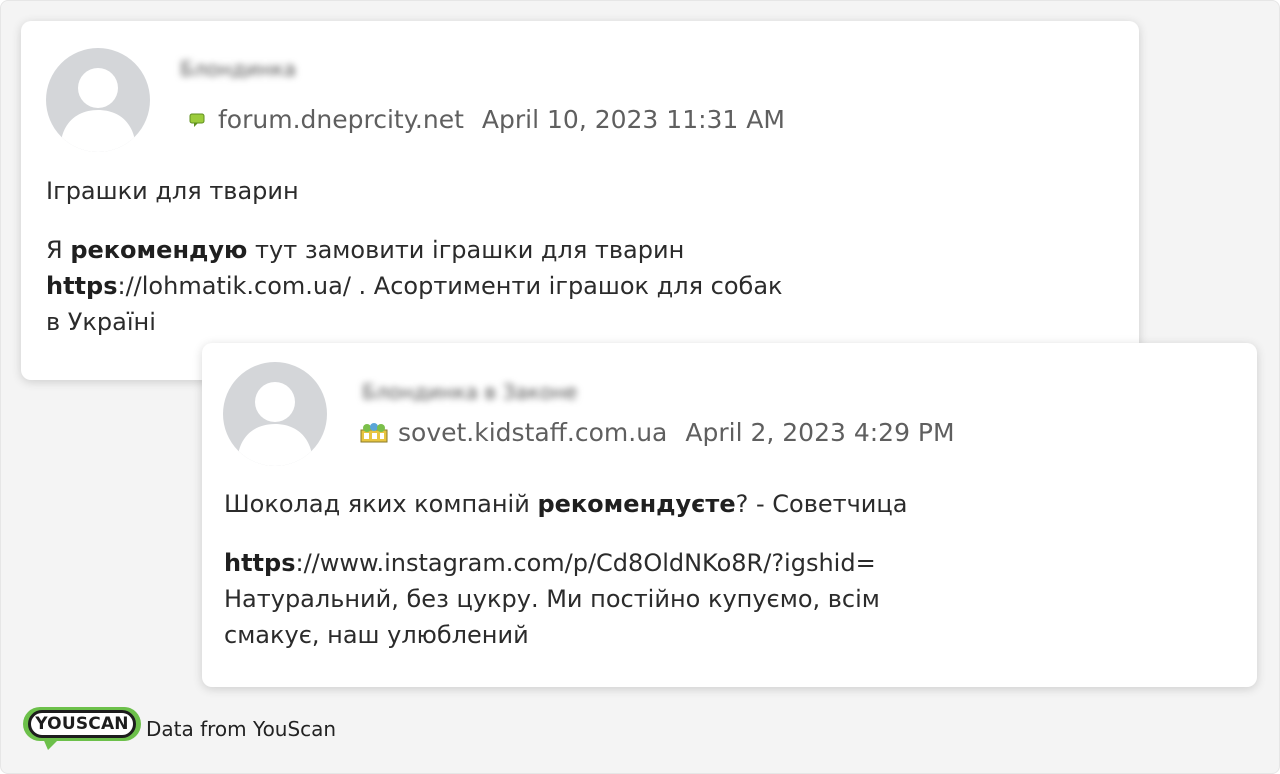  I want to click on text-span: Шоколад яких компаній, so click(381, 504).